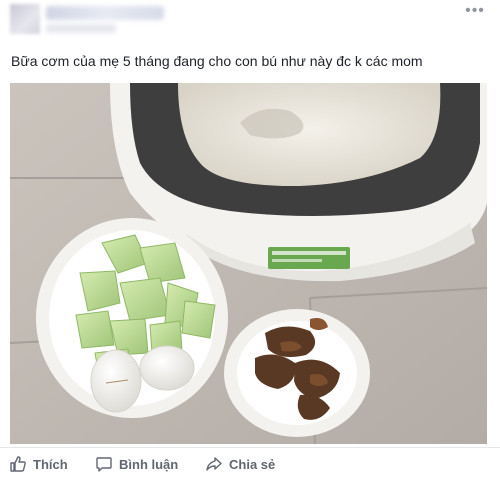  Describe the element at coordinates (50, 464) in the screenshot. I see `like-label: Thích` at that location.